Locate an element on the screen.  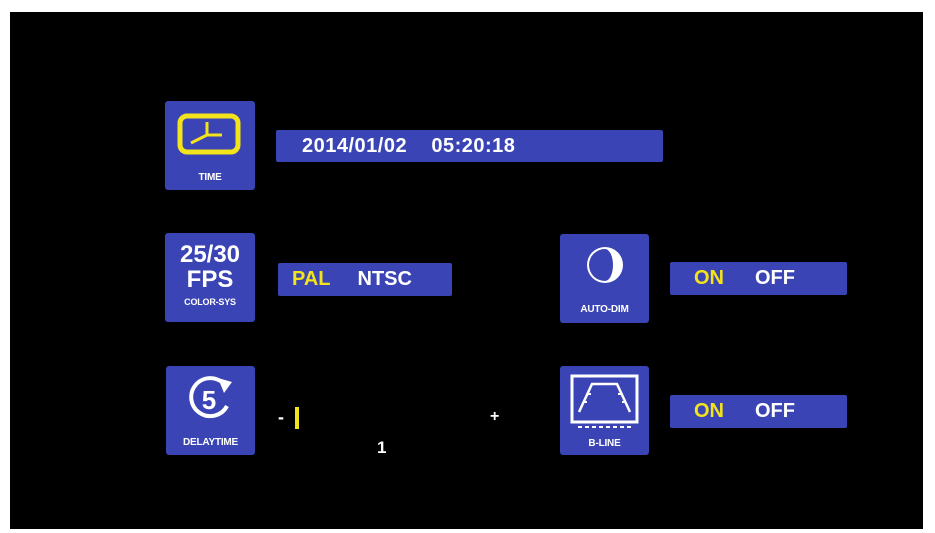
auto-dim-options: ON OFF is located at coordinates (758, 278).